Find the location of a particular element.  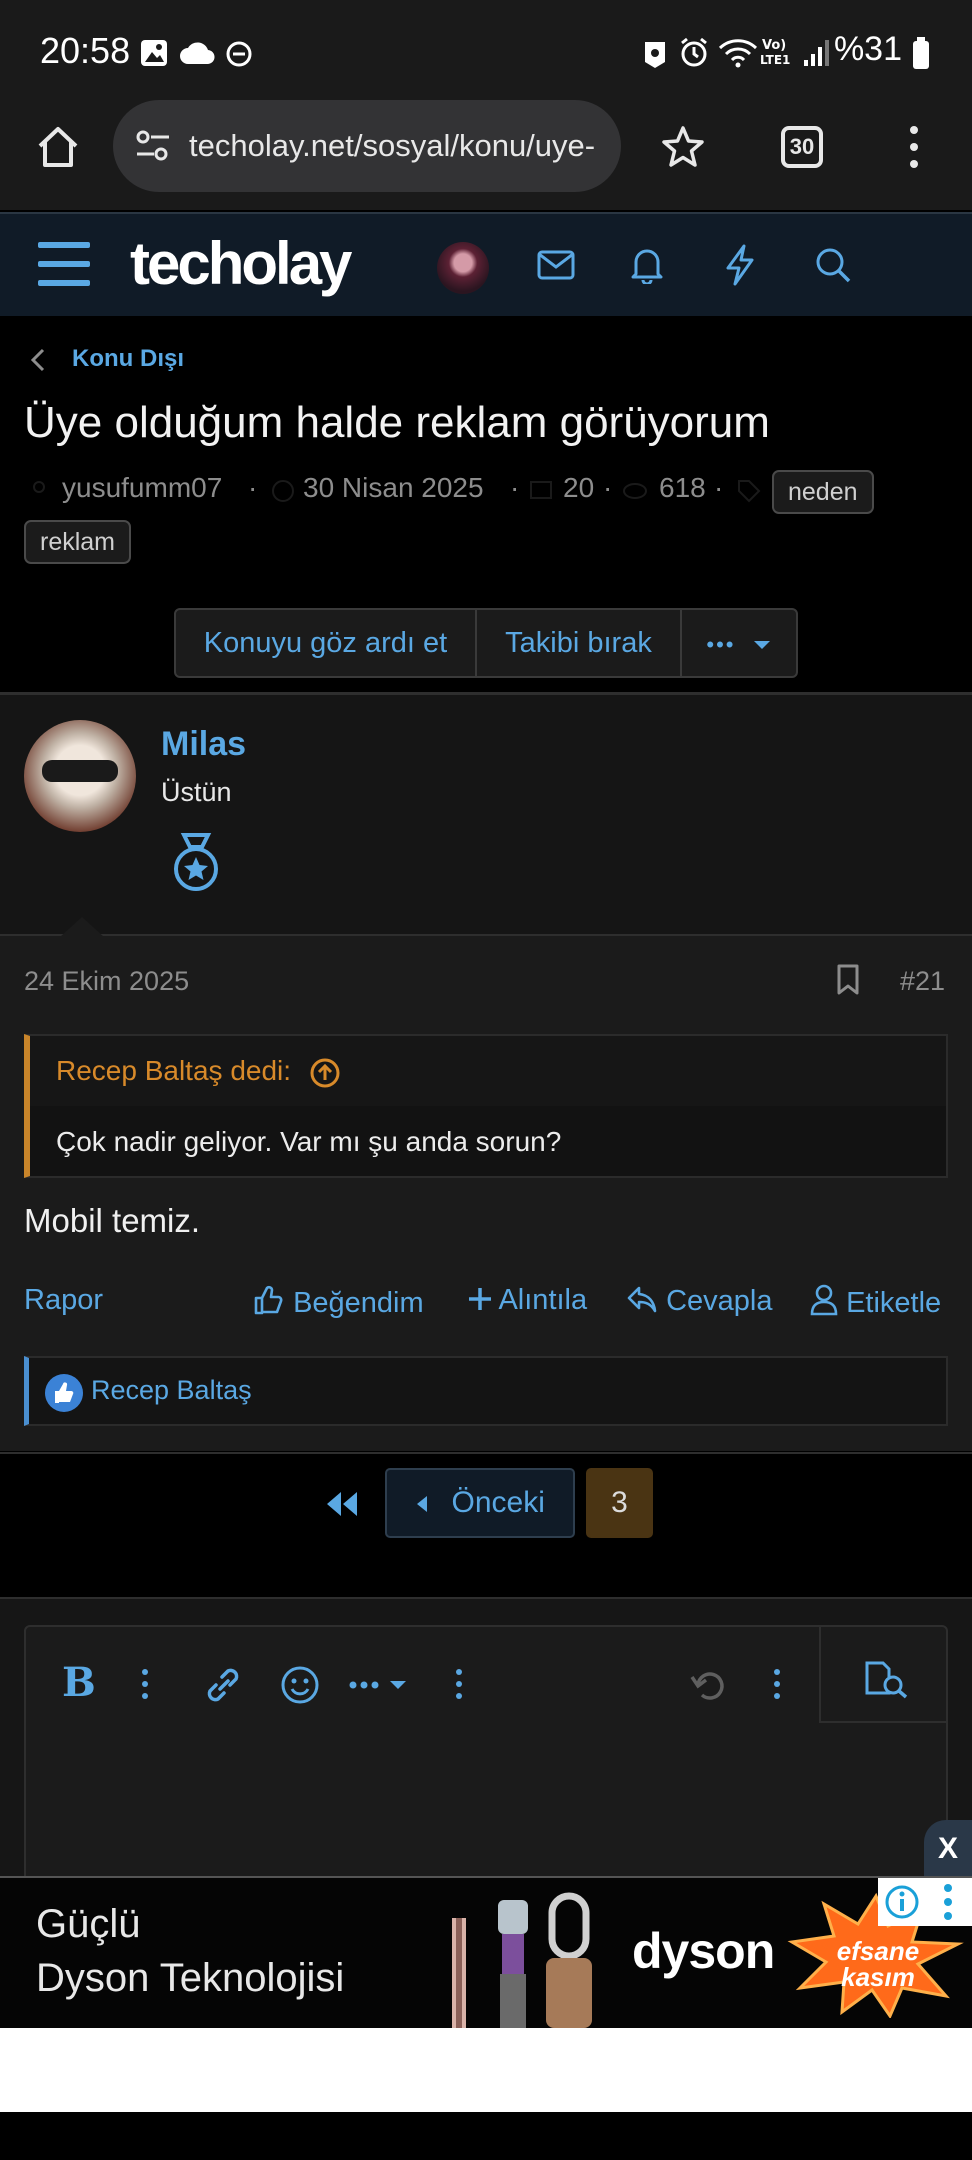

status-bar: 20:58 Vo) LTE1 %31 is located at coordinates (486, 50).